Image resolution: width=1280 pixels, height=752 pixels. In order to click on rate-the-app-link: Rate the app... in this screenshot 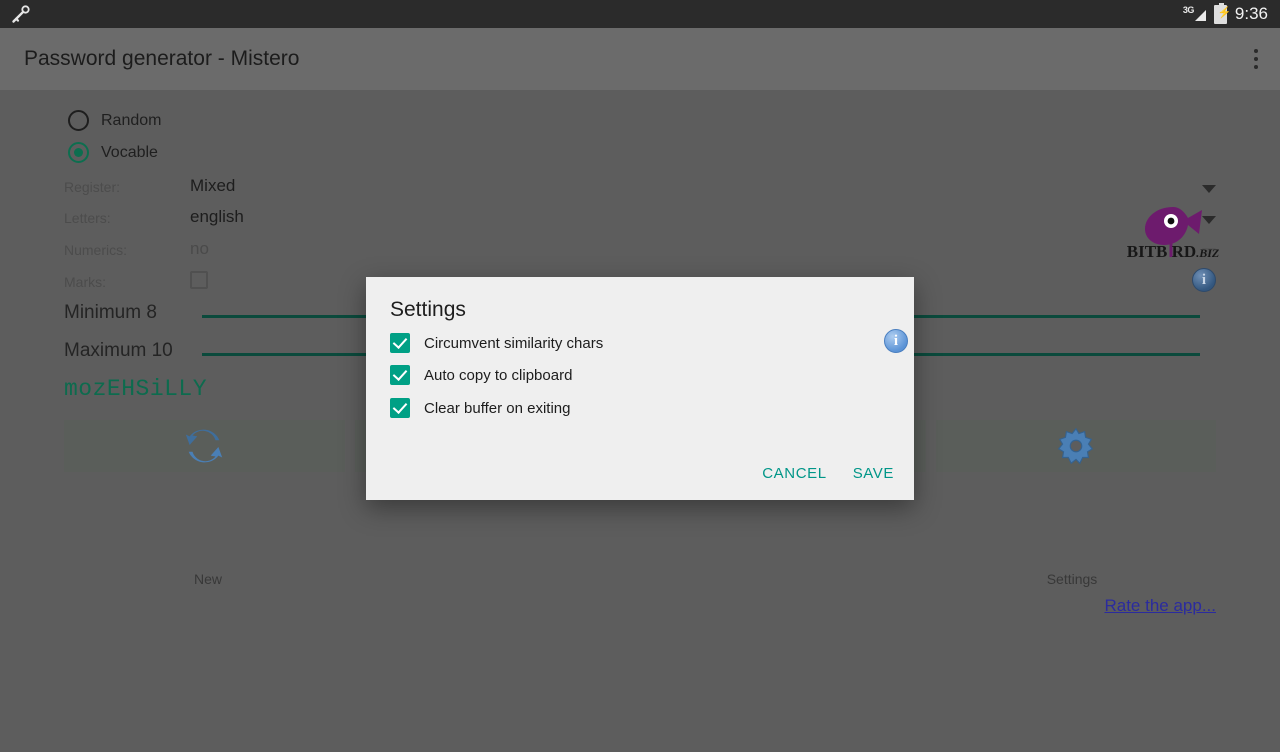, I will do `click(1160, 606)`.